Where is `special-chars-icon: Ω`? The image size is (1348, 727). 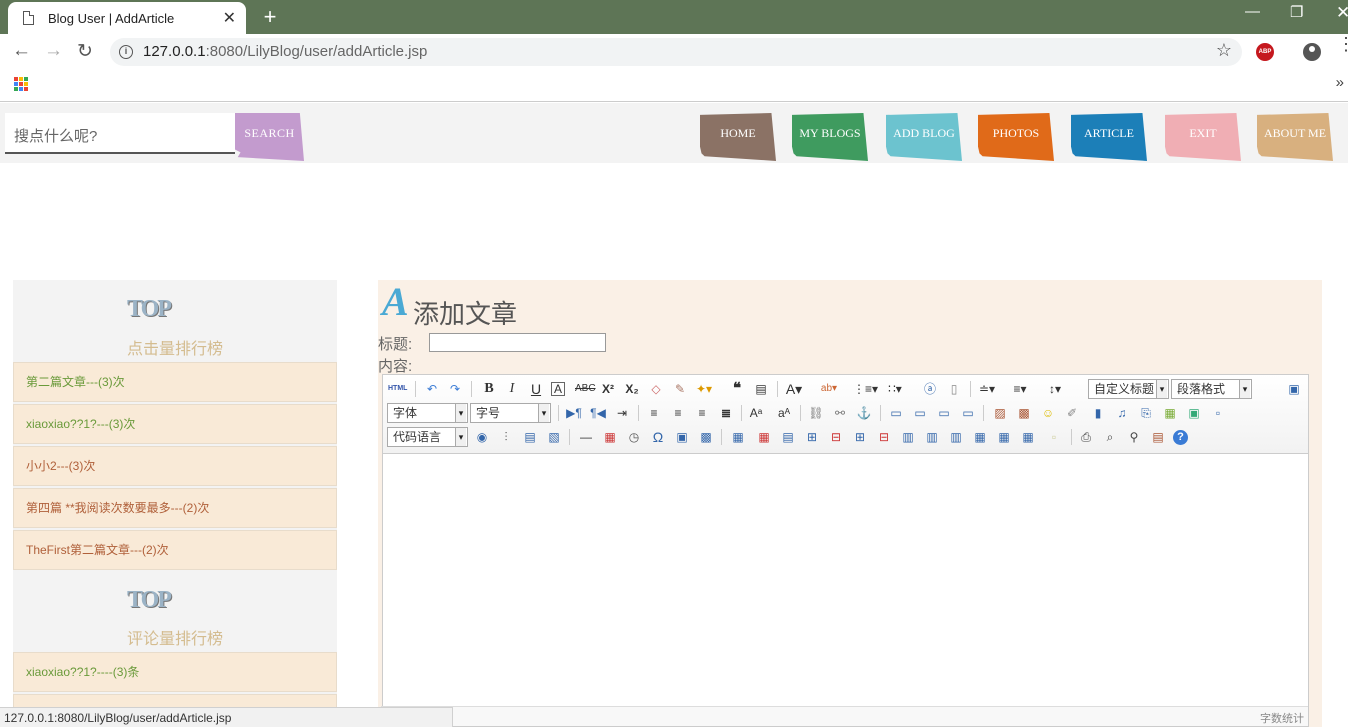 special-chars-icon: Ω is located at coordinates (658, 437).